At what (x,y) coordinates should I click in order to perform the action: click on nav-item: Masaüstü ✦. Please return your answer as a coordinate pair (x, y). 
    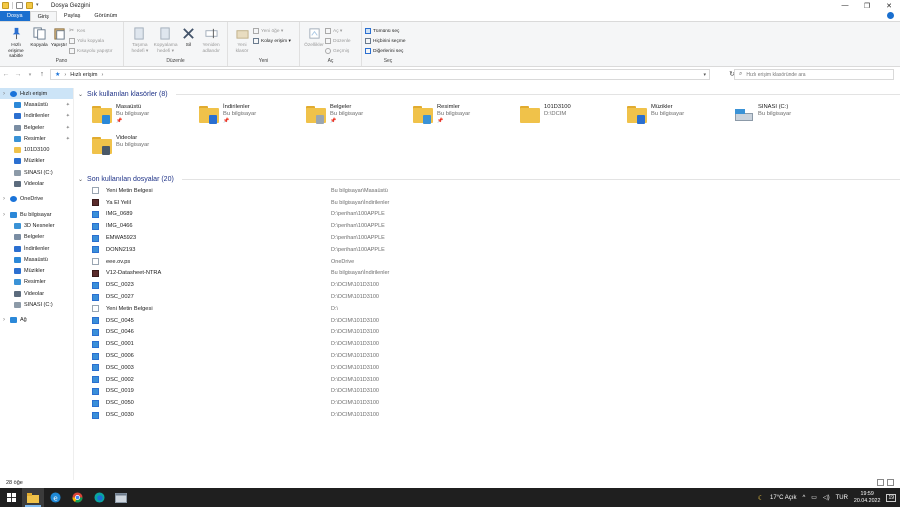
    Looking at the image, I should click on (36, 104).